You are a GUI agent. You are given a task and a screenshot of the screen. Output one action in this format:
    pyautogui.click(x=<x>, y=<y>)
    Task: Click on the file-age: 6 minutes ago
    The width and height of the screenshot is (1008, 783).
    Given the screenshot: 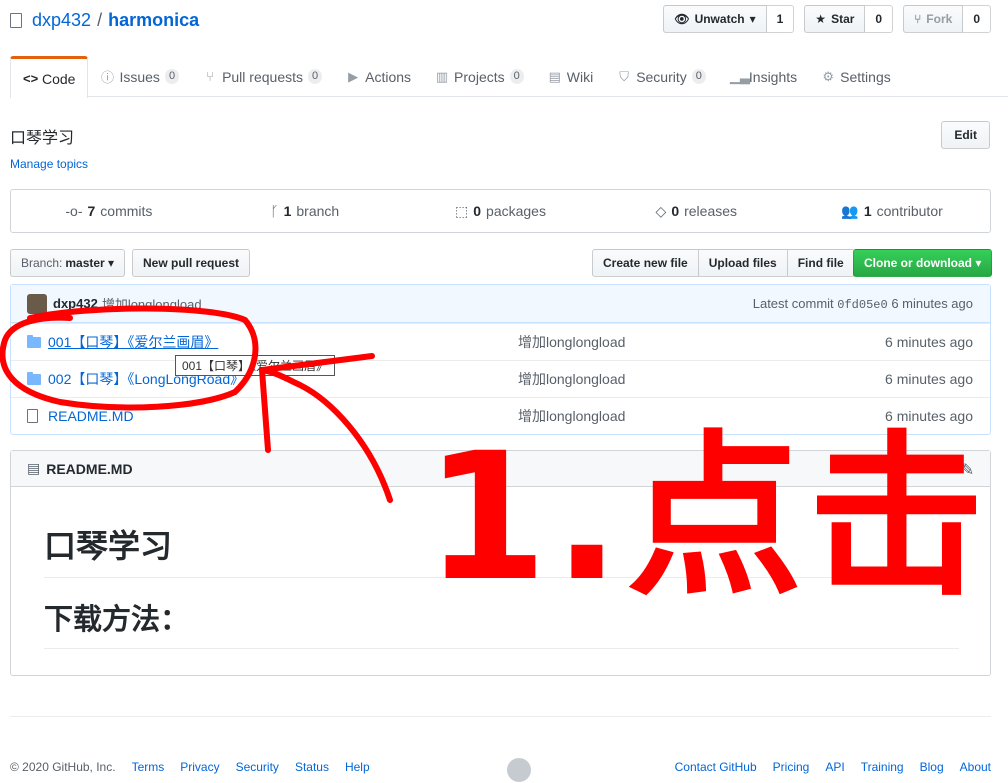 What is the action you would take?
    pyautogui.click(x=929, y=342)
    